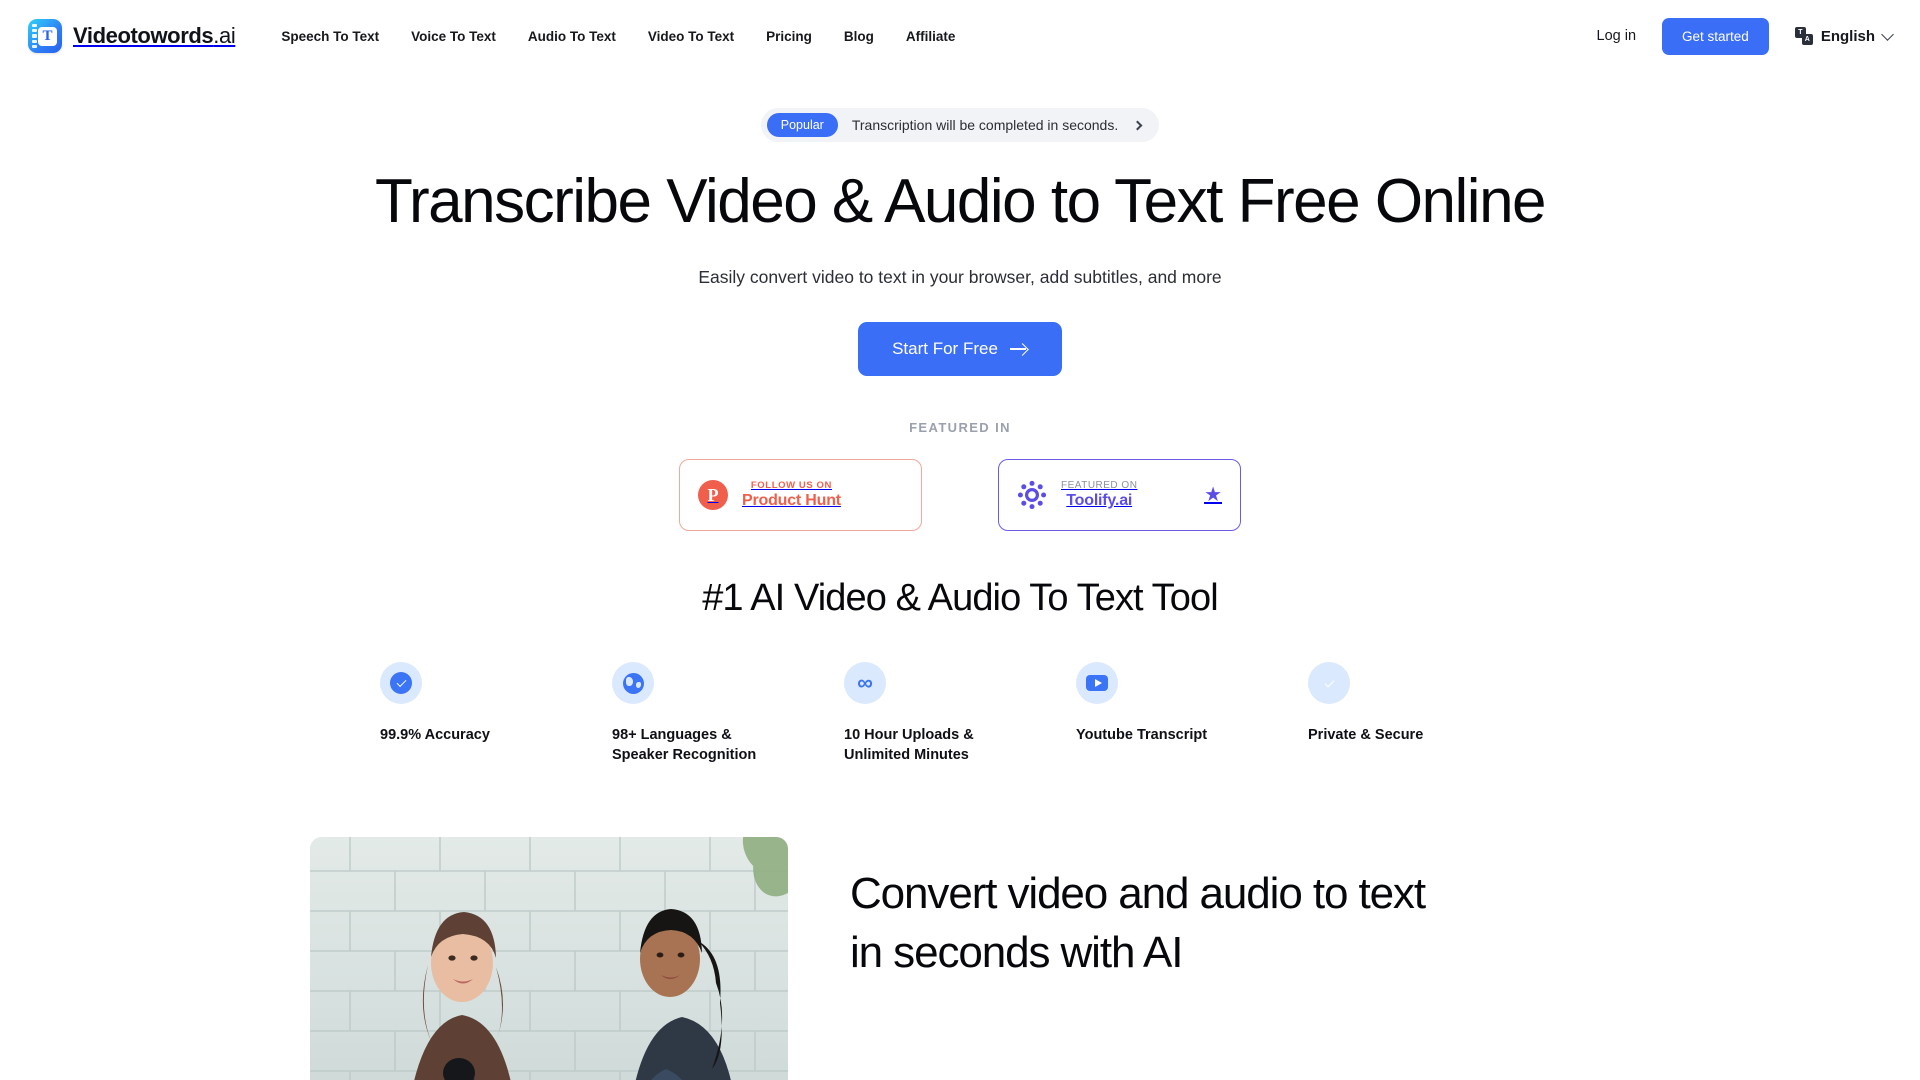 The width and height of the screenshot is (1920, 1080). Describe the element at coordinates (572, 36) in the screenshot. I see `nav-item-audio-to-text: Audio To Text` at that location.